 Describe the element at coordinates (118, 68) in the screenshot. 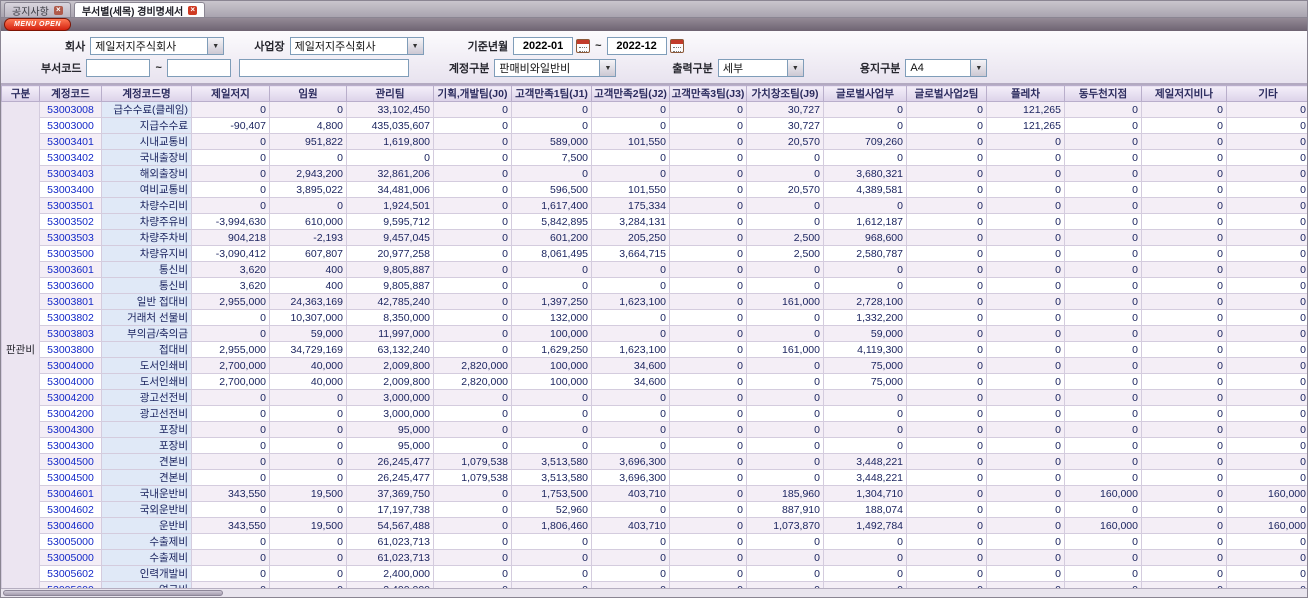

I see `dept-code-from-input` at that location.